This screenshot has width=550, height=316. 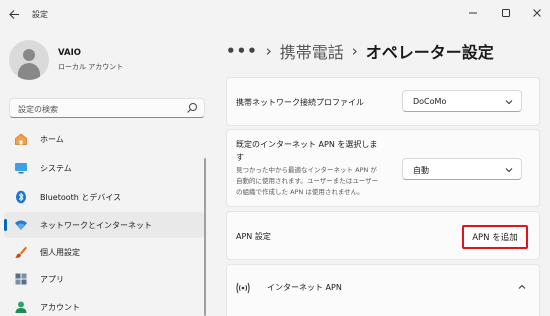 What do you see at coordinates (56, 168) in the screenshot?
I see `sidebar-item-label: システム` at bounding box center [56, 168].